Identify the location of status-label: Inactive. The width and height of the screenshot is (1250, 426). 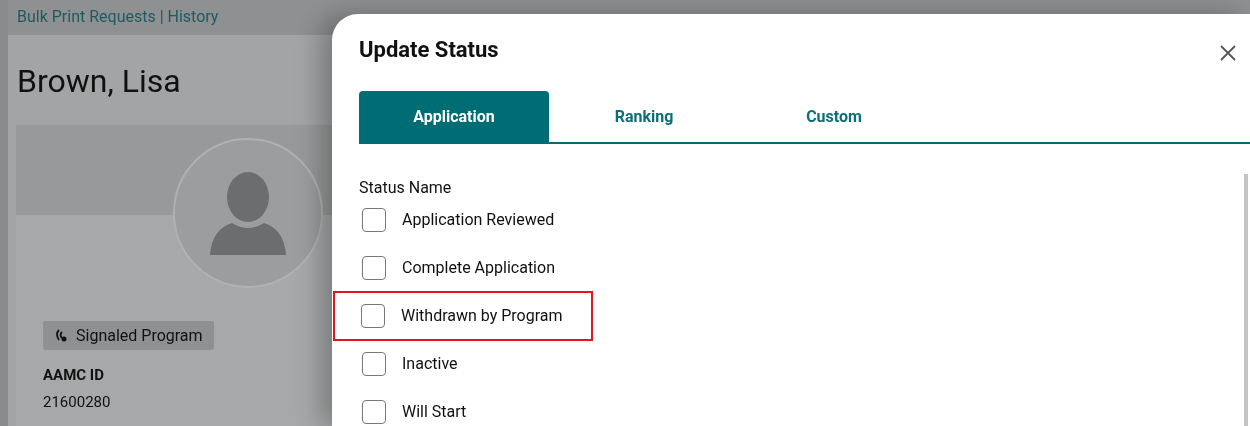
(430, 364).